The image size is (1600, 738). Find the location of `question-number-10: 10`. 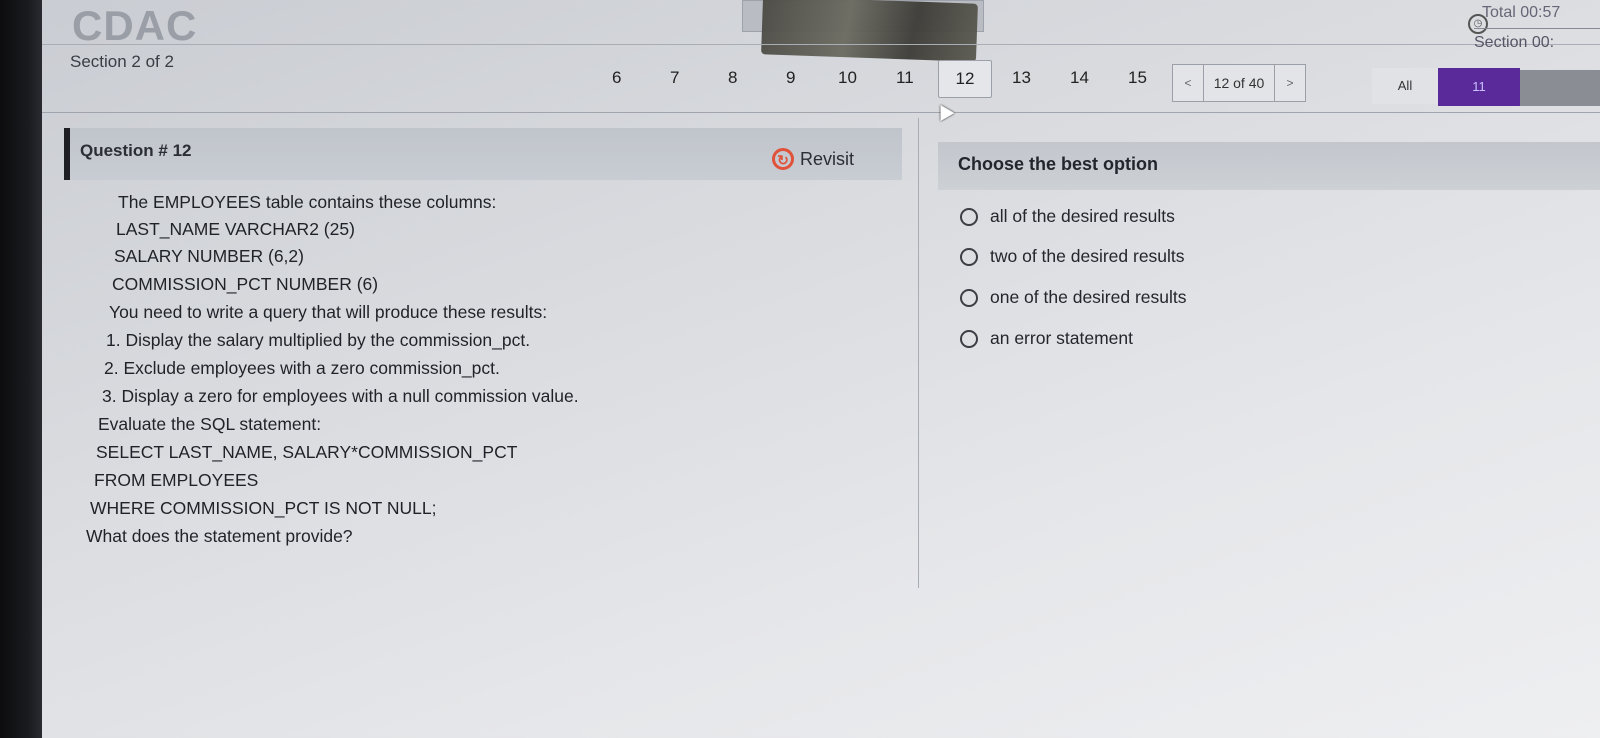

question-number-10: 10 is located at coordinates (847, 78).